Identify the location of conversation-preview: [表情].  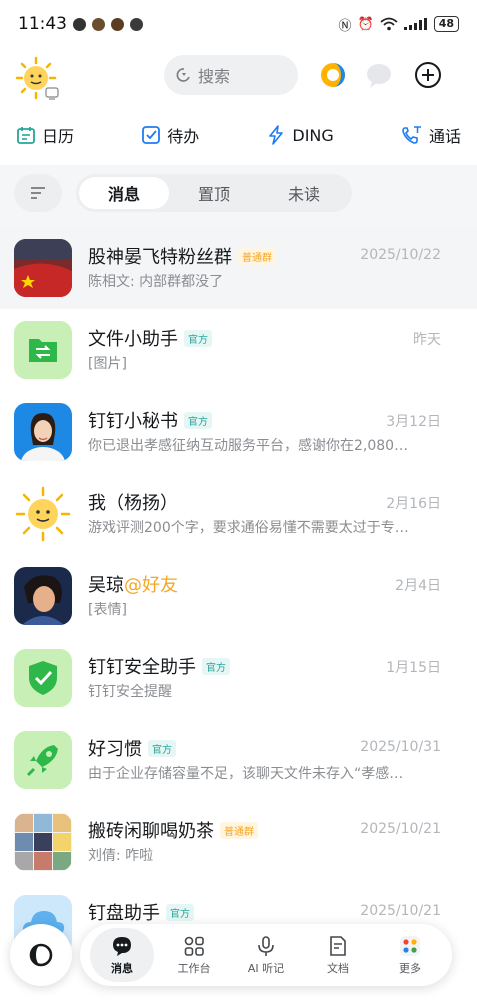
(107, 610).